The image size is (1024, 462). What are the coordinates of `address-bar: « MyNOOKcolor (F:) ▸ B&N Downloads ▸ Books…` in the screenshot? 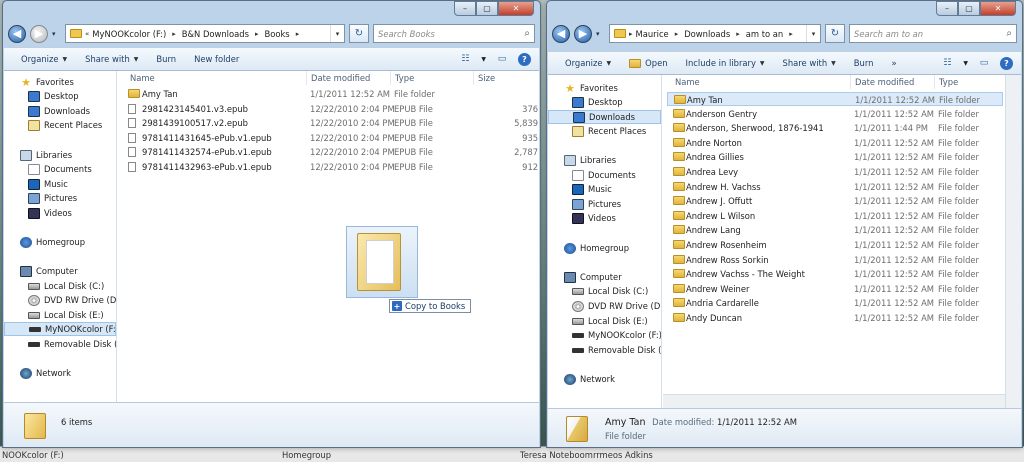 It's located at (205, 33).